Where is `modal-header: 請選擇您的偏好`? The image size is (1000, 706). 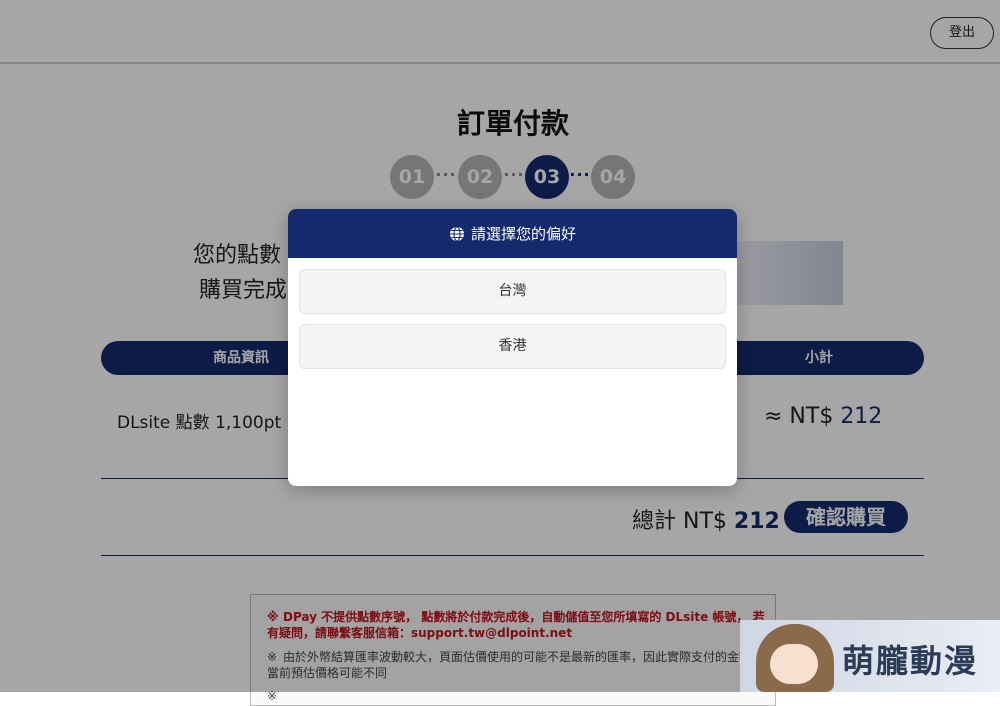 modal-header: 請選擇您的偏好 is located at coordinates (512, 233).